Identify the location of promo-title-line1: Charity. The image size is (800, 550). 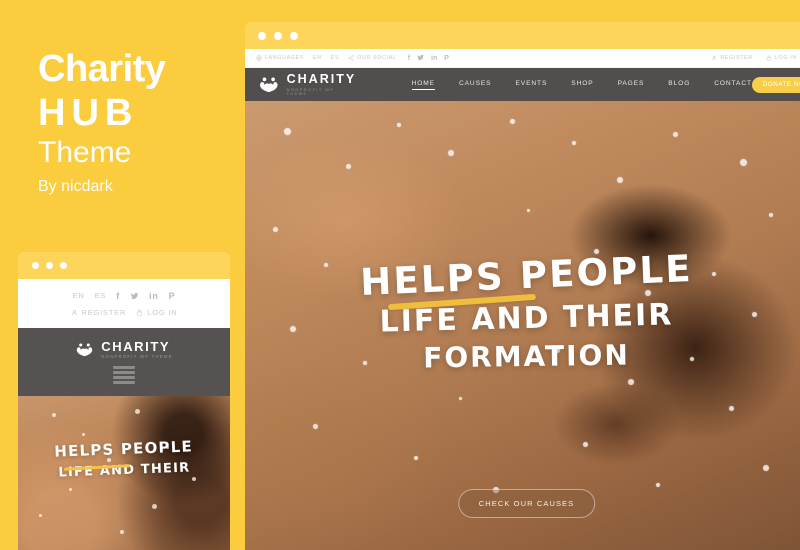
(102, 69).